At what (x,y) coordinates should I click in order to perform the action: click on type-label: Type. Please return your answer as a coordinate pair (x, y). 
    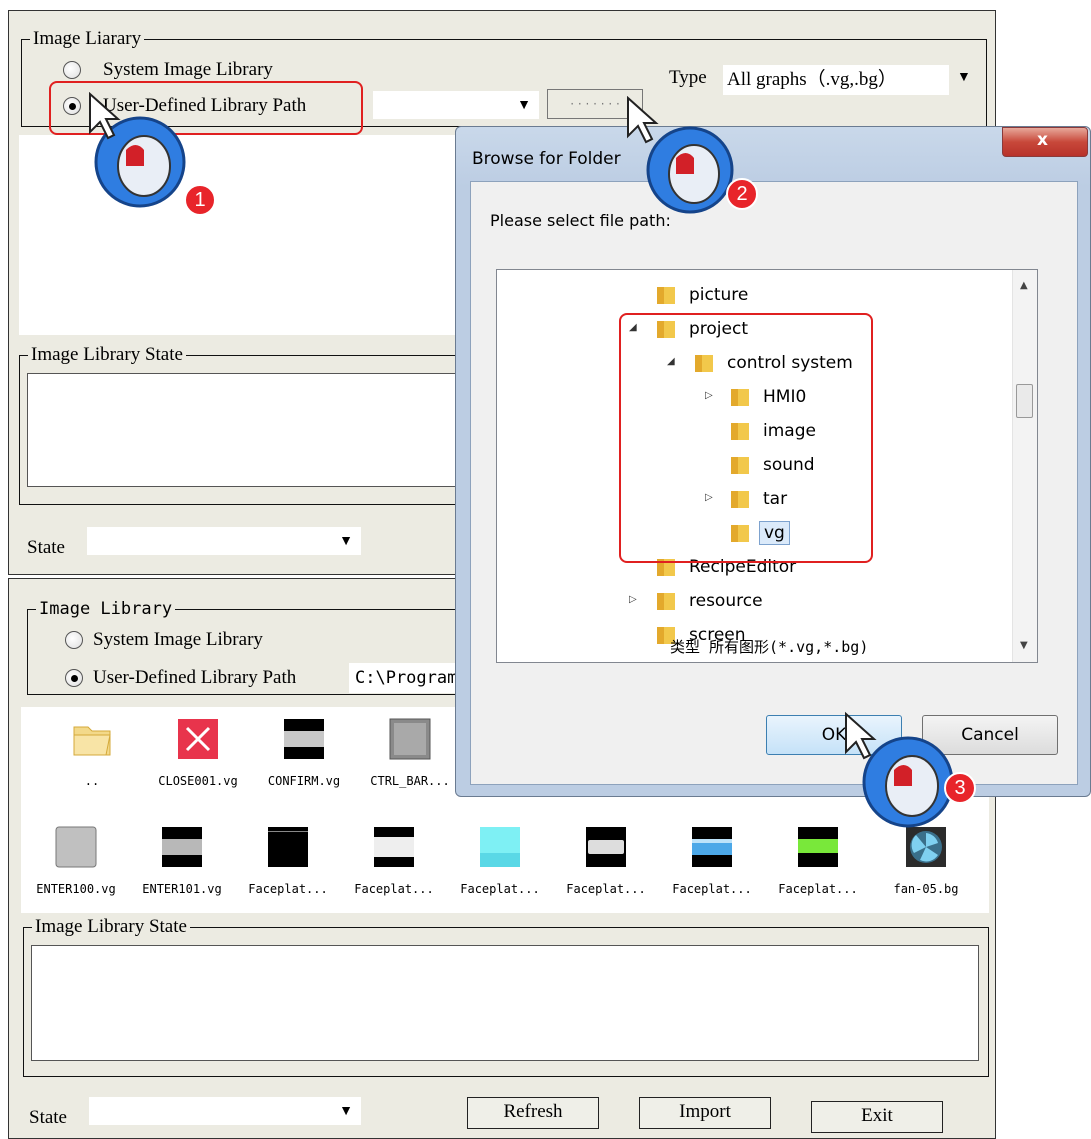
    Looking at the image, I should click on (688, 77).